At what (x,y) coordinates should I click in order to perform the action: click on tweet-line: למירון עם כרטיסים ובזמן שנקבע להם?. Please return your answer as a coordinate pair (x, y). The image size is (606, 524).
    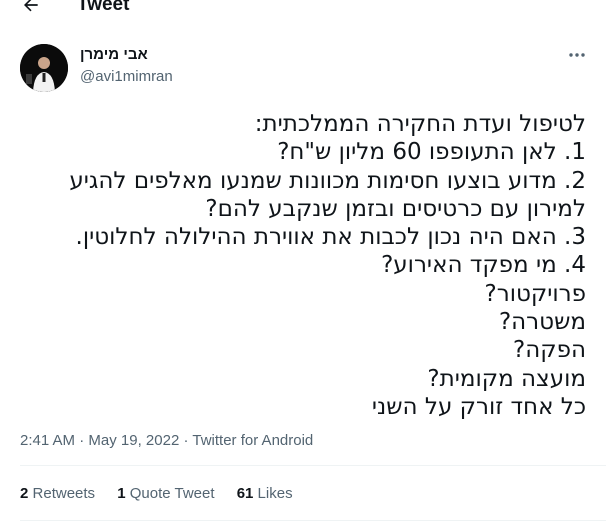
    Looking at the image, I should click on (395, 208).